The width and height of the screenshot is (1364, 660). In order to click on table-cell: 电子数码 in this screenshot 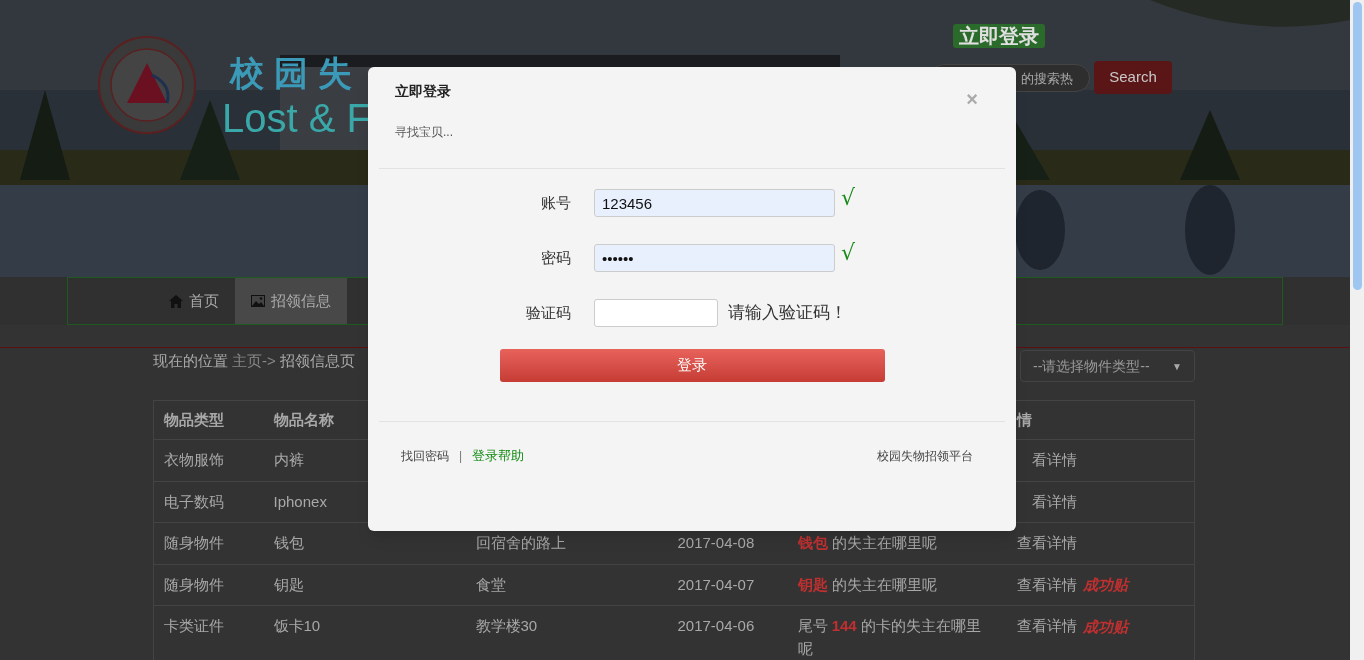, I will do `click(194, 501)`.